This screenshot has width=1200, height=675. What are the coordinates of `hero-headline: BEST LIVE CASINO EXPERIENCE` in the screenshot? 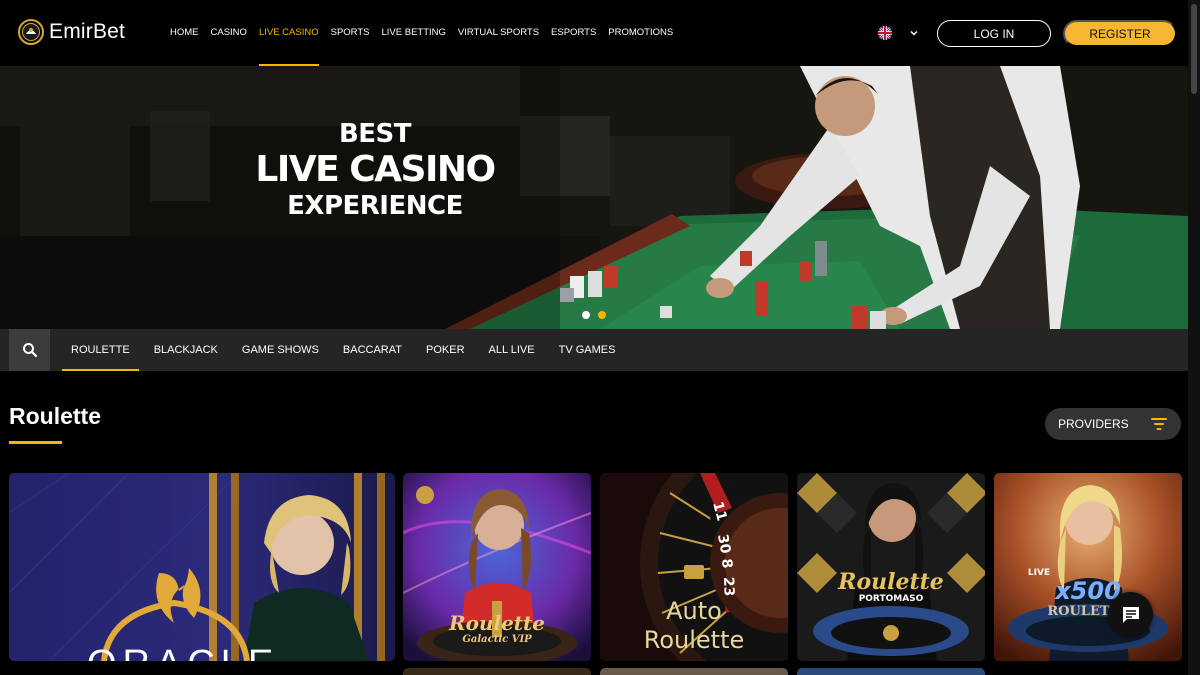 It's located at (375, 170).